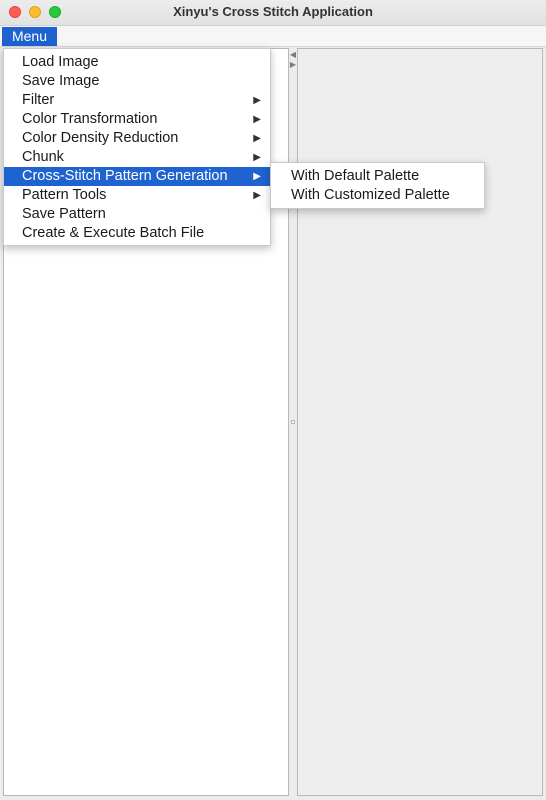 The width and height of the screenshot is (546, 800). I want to click on menu-bar: Menu, so click(273, 36).